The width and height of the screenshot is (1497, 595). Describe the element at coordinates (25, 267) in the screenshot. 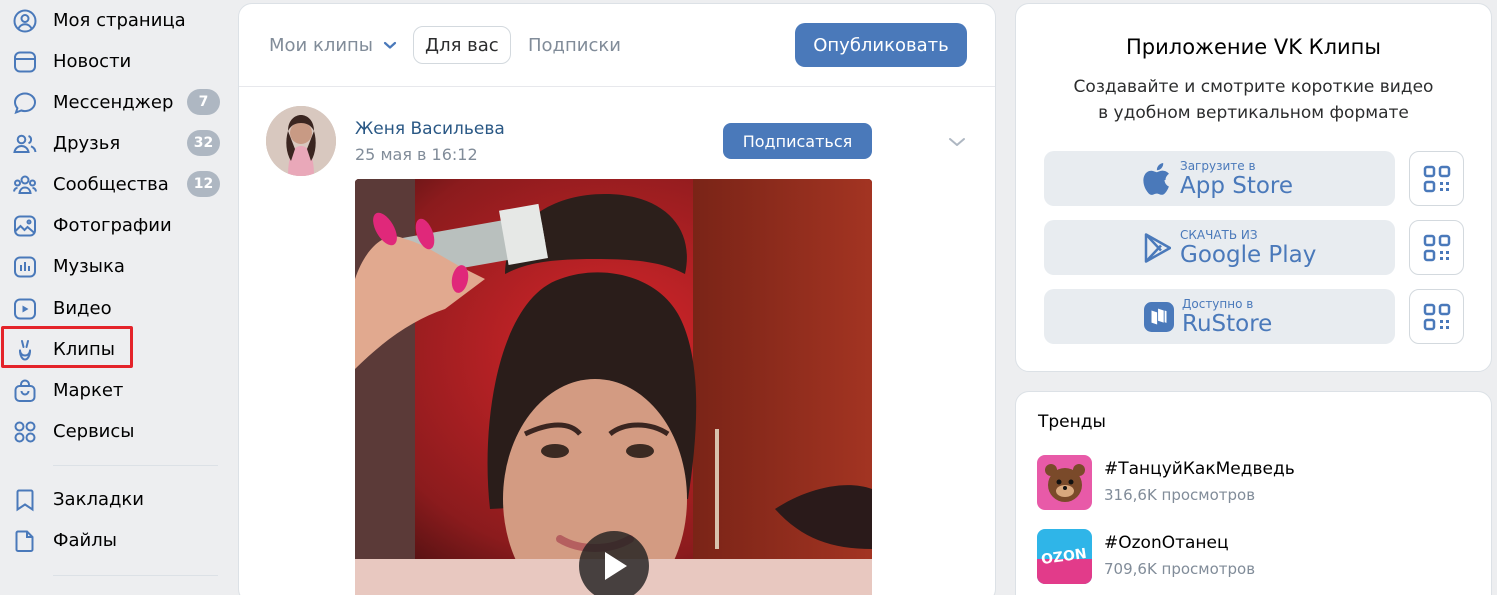

I see `music-icon` at that location.